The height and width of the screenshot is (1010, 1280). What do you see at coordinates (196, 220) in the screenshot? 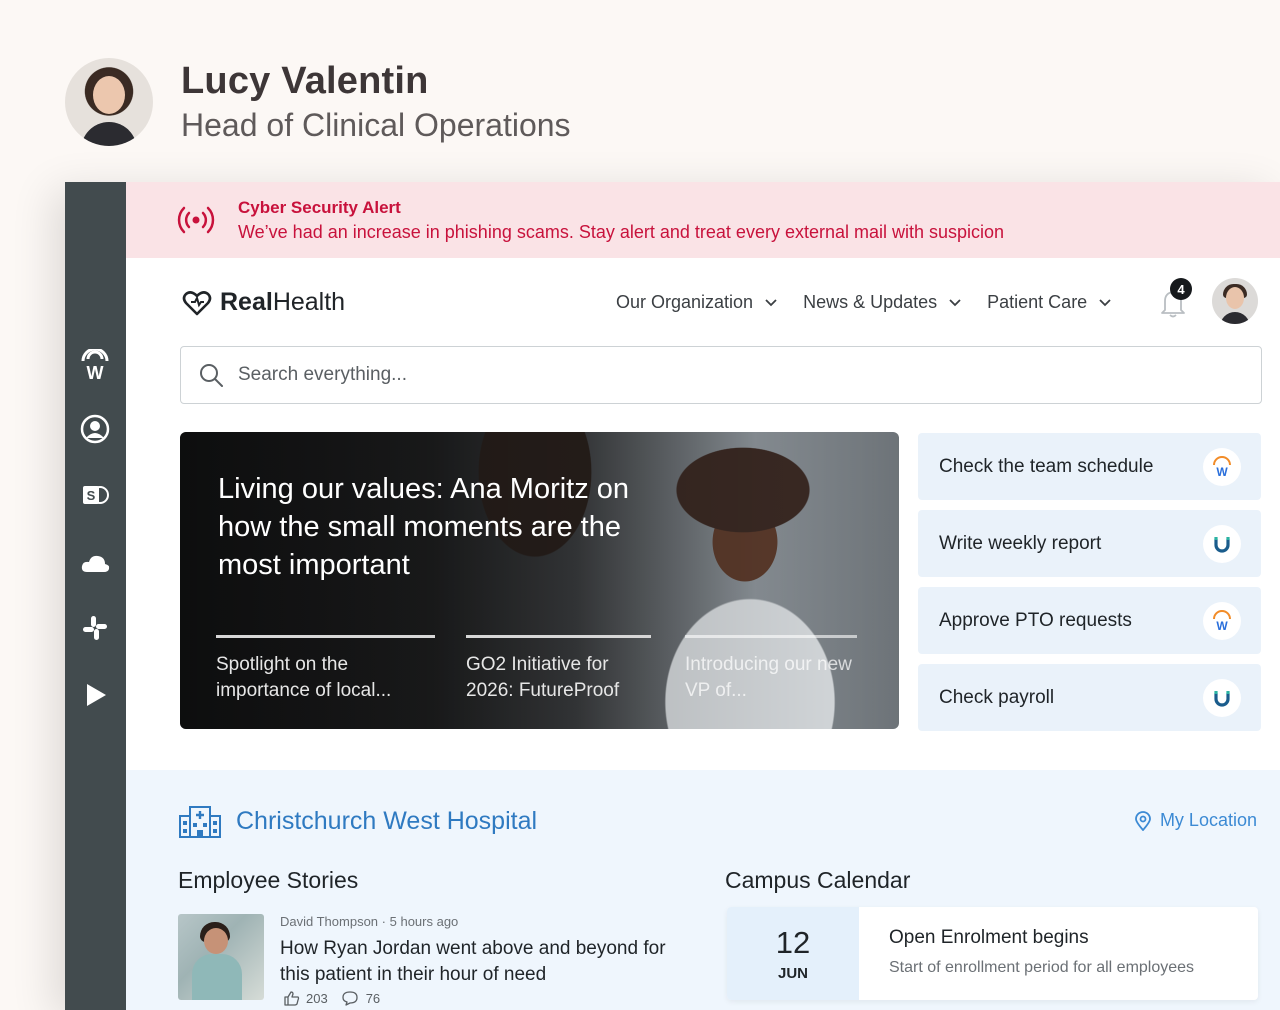
I see `broadcast-icon` at bounding box center [196, 220].